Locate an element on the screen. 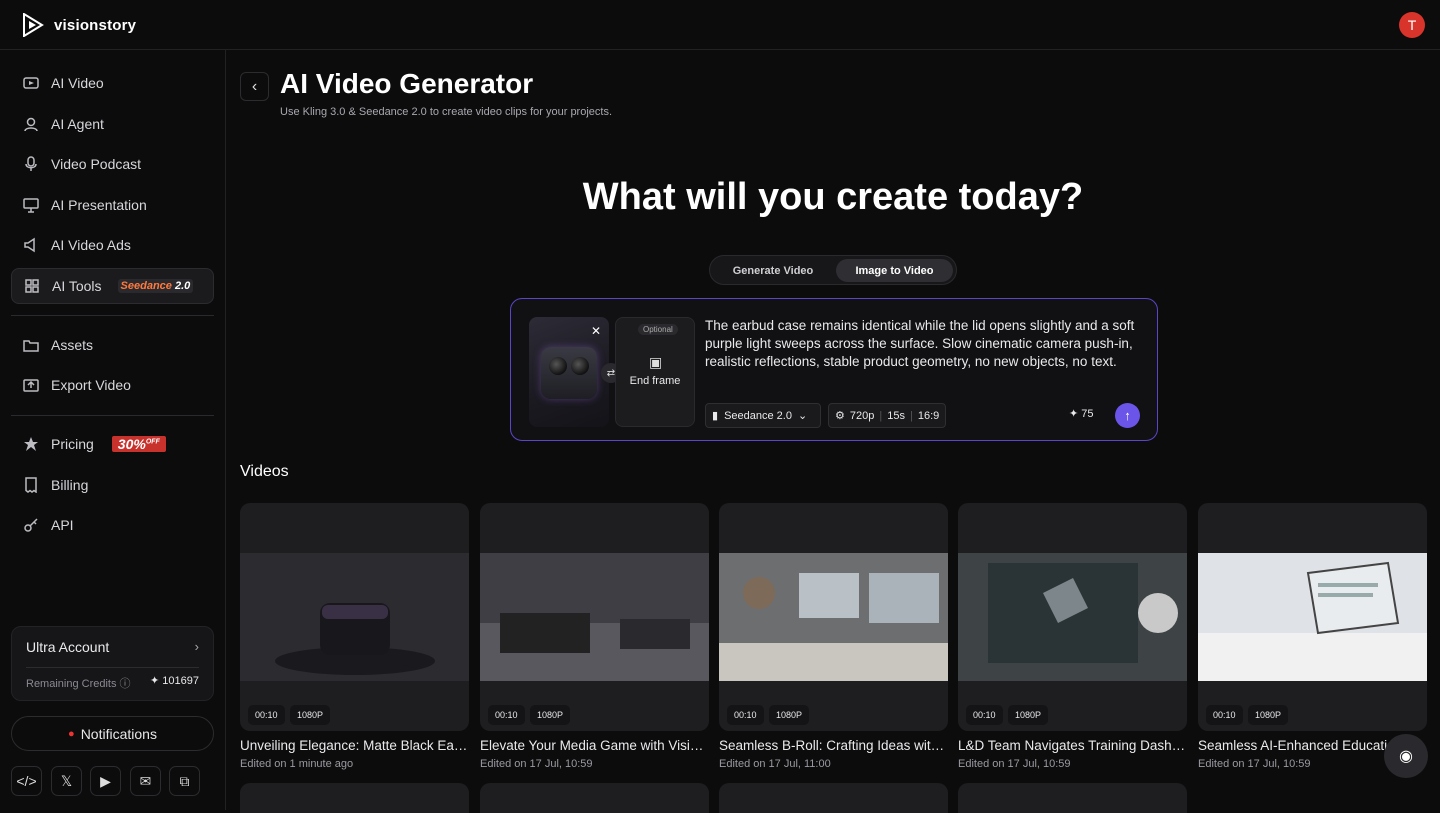 This screenshot has width=1440, height=813. arrow-up-icon: ↑ is located at coordinates (1127, 415).